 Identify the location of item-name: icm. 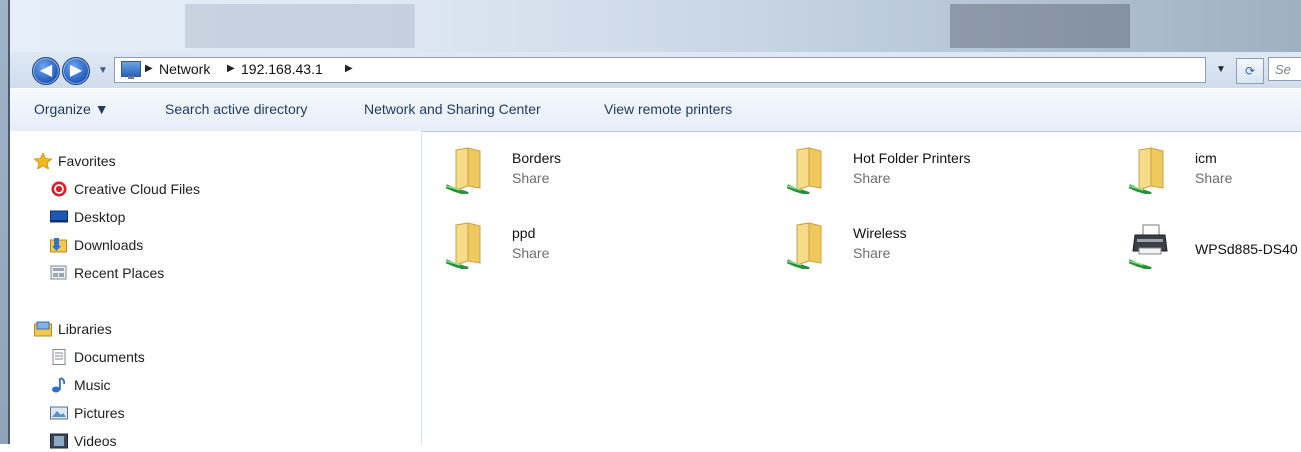
(1206, 158).